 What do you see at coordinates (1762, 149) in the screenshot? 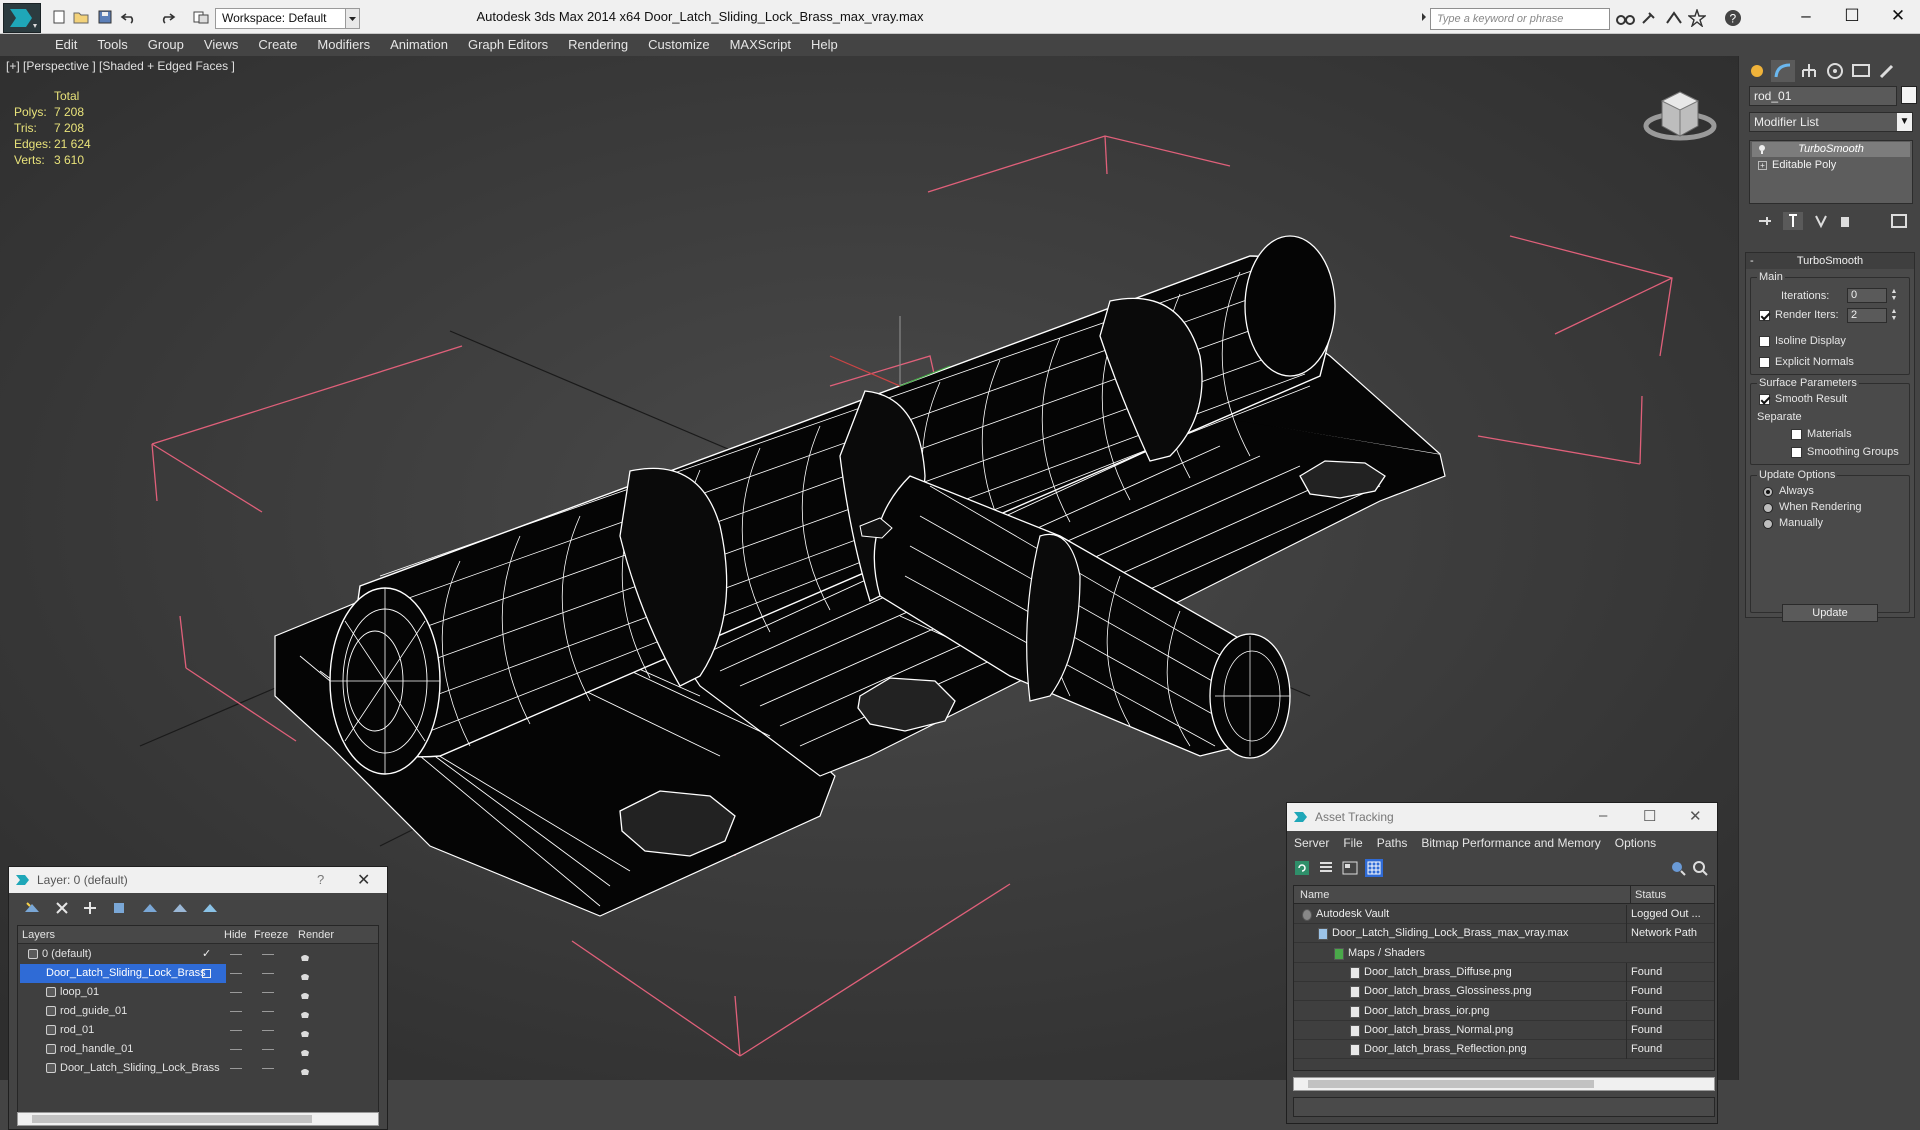
I see `modifier-light-bulb-icon` at bounding box center [1762, 149].